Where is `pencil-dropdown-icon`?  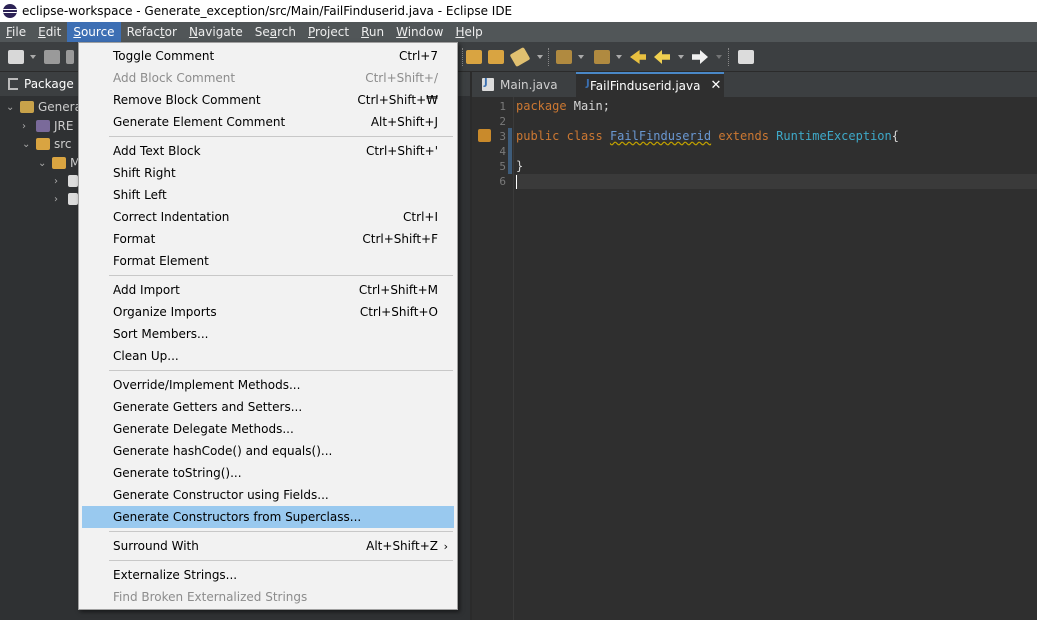 pencil-dropdown-icon is located at coordinates (540, 57).